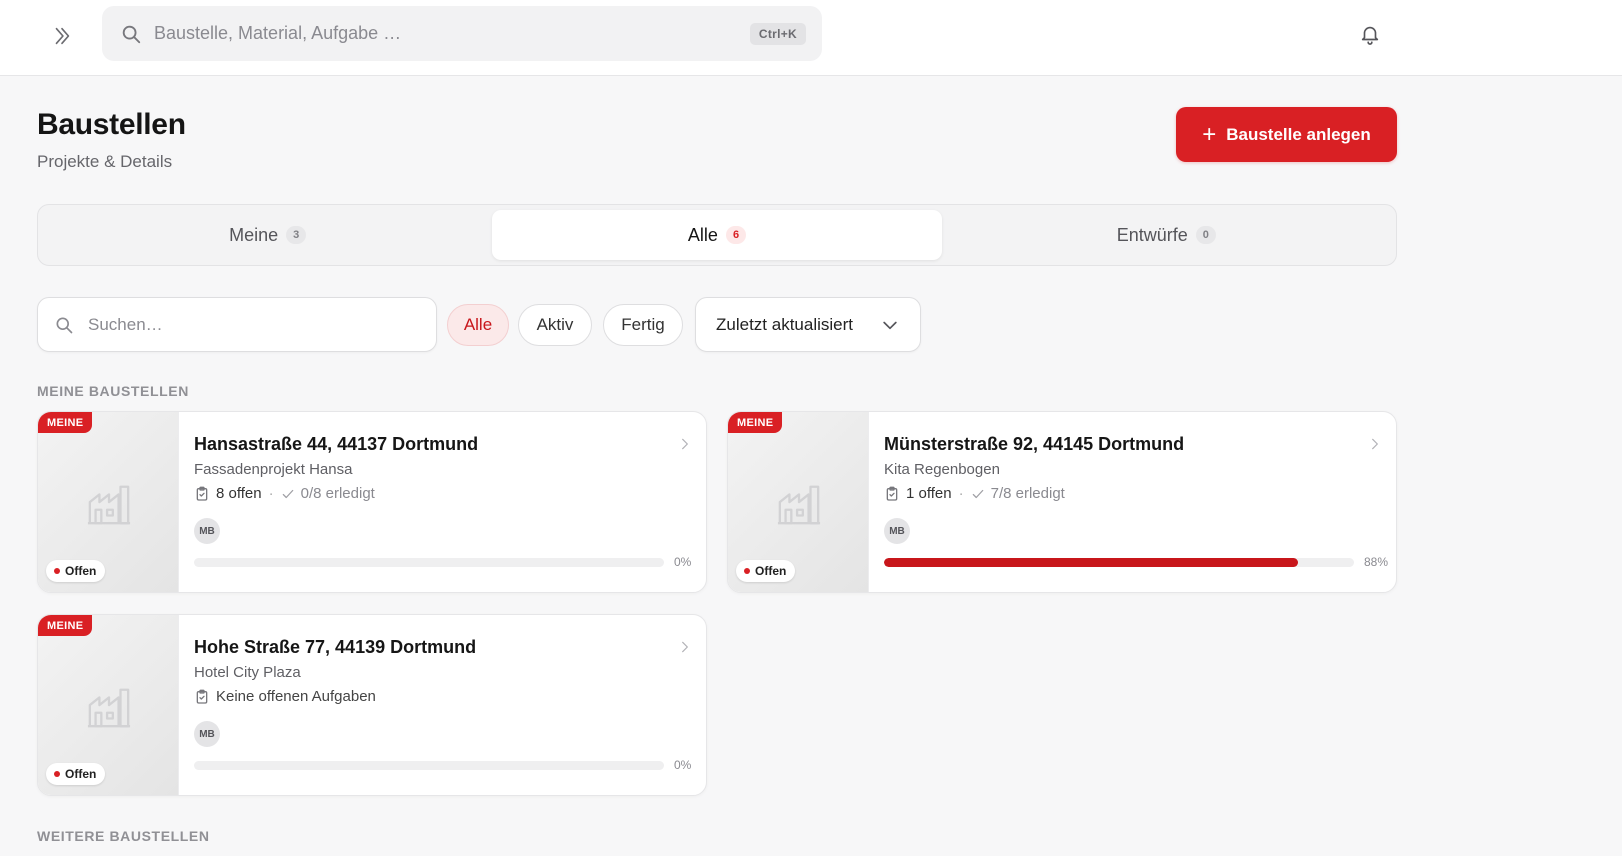 The width and height of the screenshot is (1622, 856). Describe the element at coordinates (777, 33) in the screenshot. I see `search-shortcut-badge: Ctrl+K` at that location.